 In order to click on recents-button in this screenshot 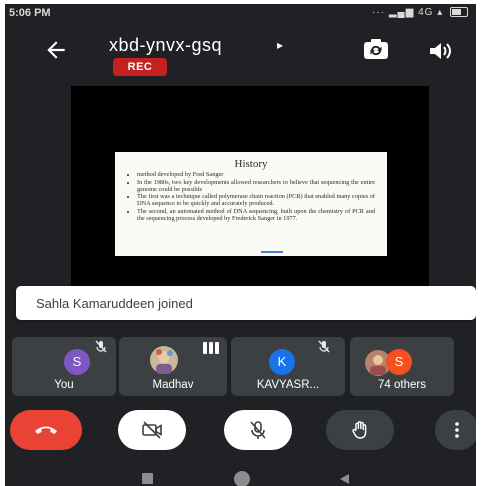, I will do `click(147, 478)`.